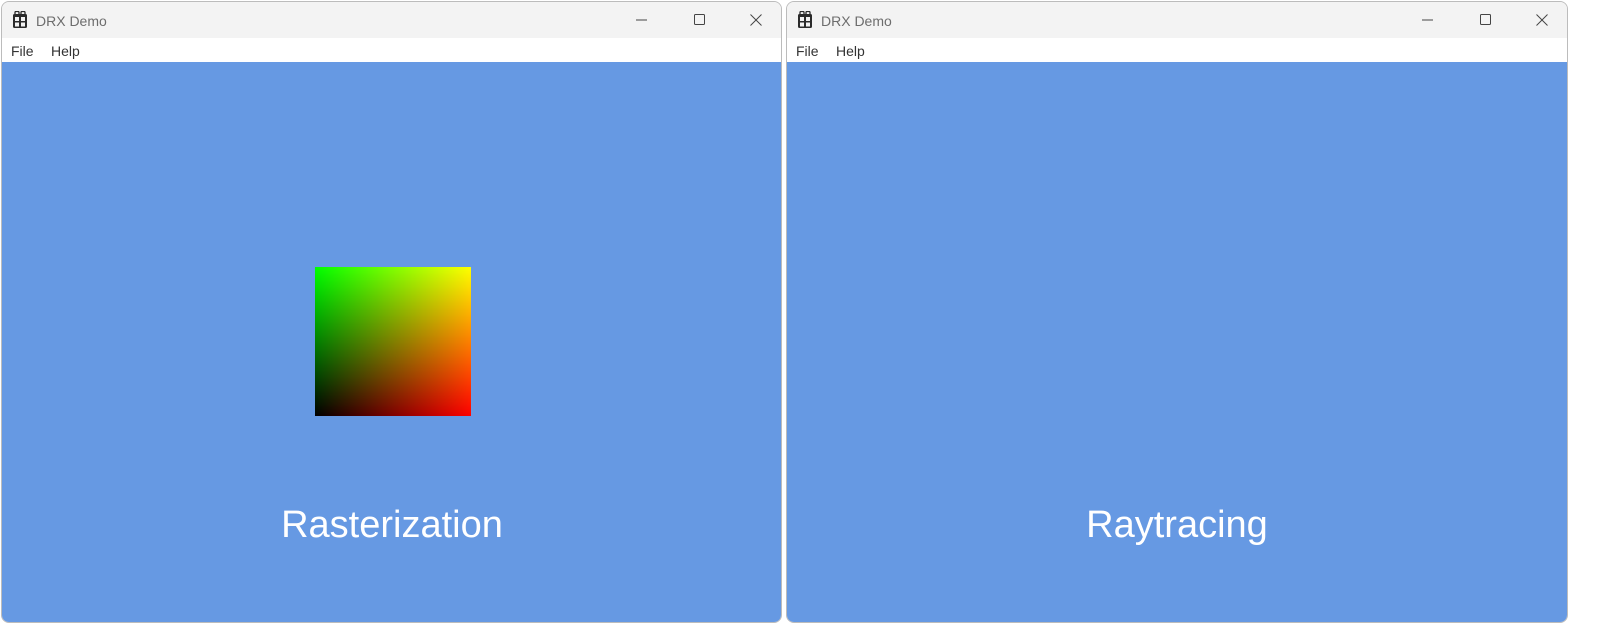 The height and width of the screenshot is (636, 1600). What do you see at coordinates (392, 525) in the screenshot?
I see `rasterization-label: Rasterization` at bounding box center [392, 525].